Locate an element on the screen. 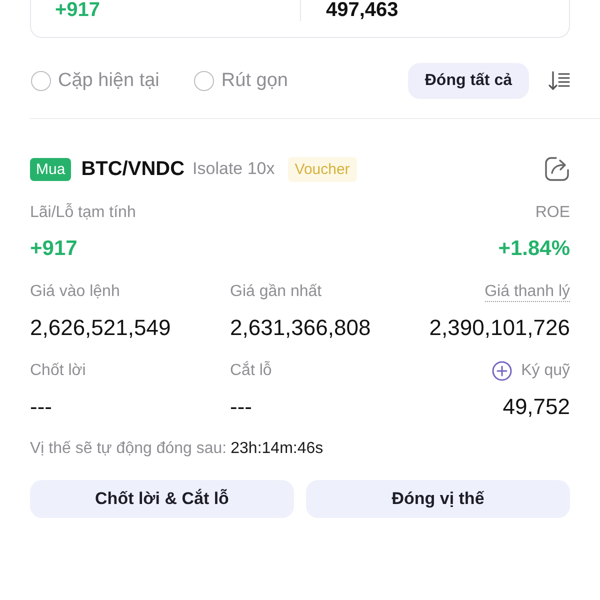 The image size is (600, 600). field-value: 49,752 is located at coordinates (536, 407).